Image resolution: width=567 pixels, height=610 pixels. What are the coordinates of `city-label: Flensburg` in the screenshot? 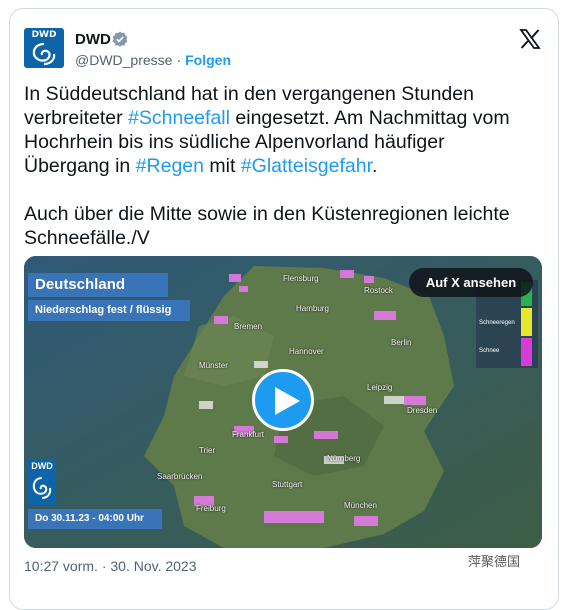 It's located at (301, 278).